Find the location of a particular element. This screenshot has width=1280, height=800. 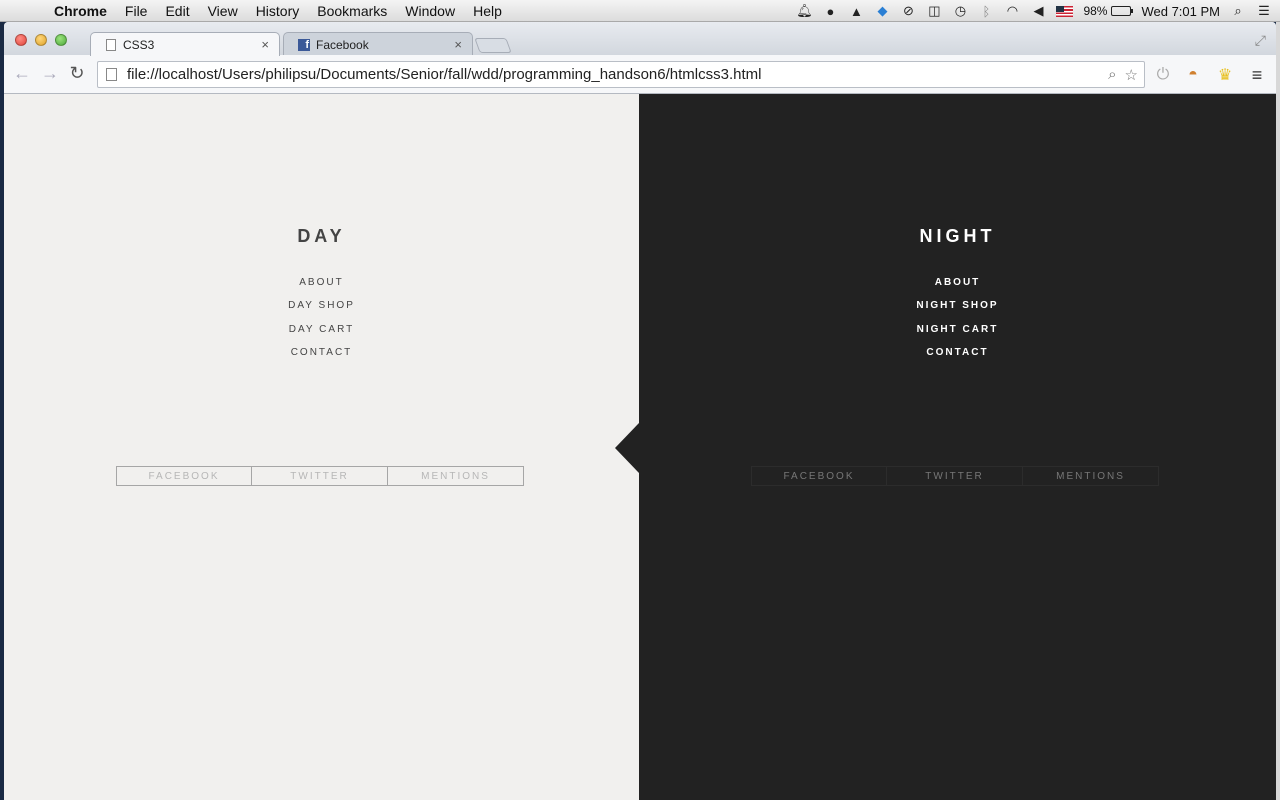

day-facebook-button: FACEBOOK is located at coordinates (184, 476).